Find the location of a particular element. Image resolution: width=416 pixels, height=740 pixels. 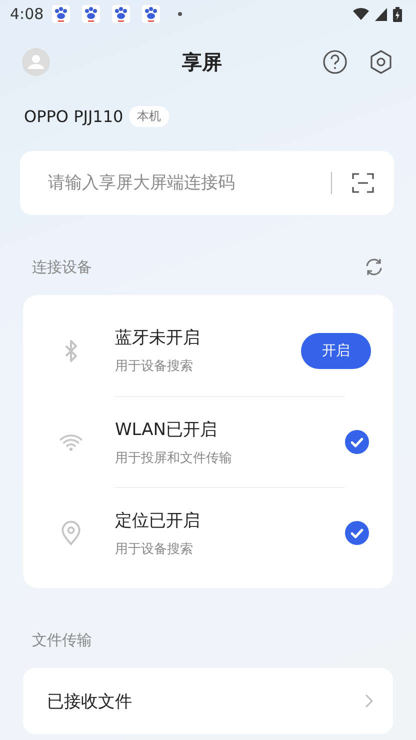

device-name: OPPO PJJ110 is located at coordinates (74, 116).